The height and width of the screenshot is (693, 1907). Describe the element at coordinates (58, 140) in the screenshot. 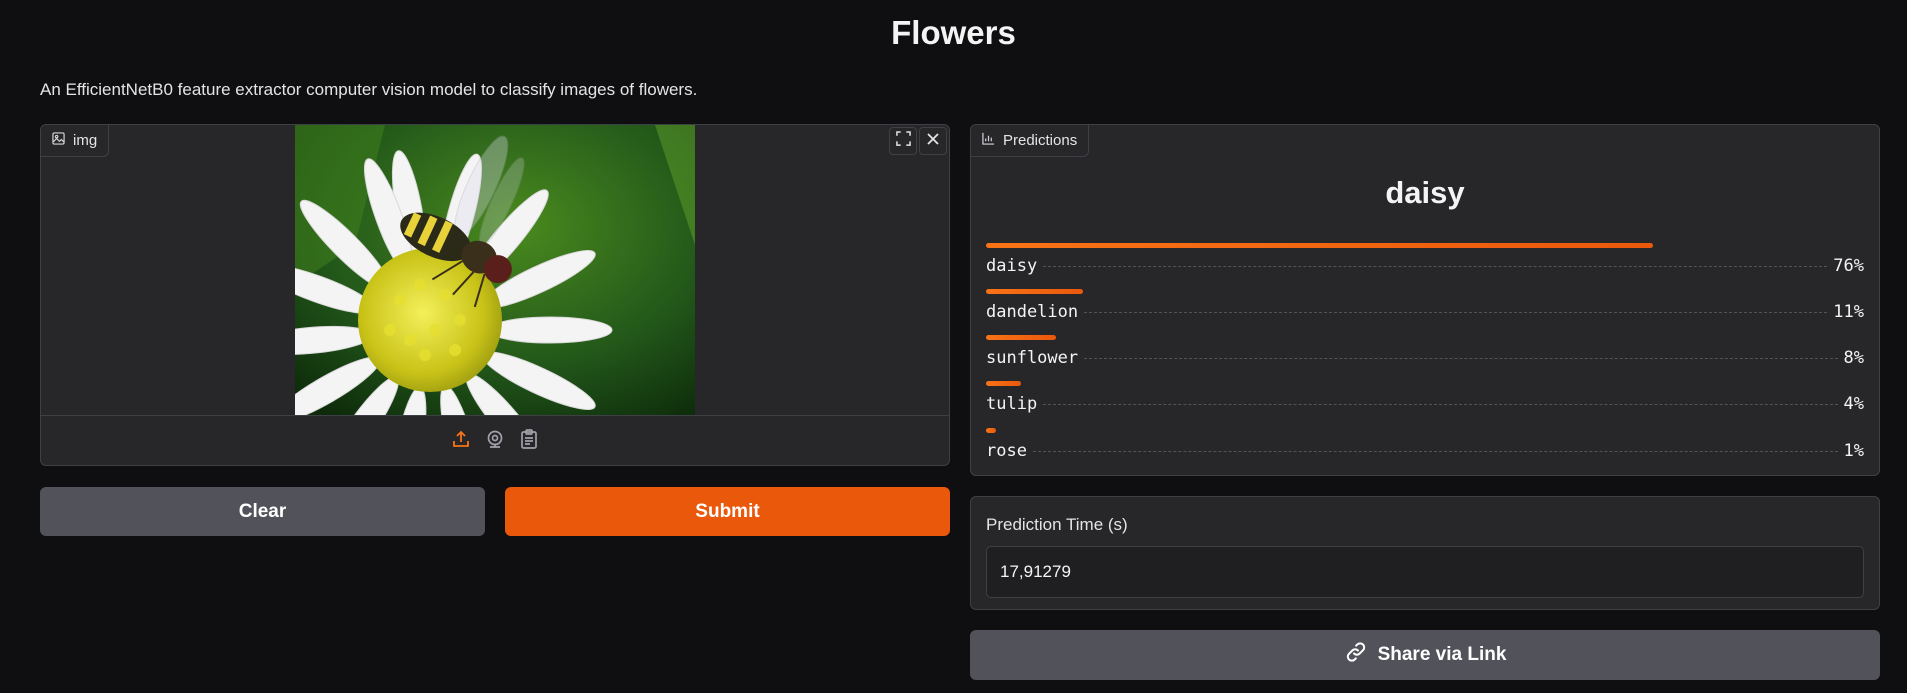

I see `image-icon` at that location.